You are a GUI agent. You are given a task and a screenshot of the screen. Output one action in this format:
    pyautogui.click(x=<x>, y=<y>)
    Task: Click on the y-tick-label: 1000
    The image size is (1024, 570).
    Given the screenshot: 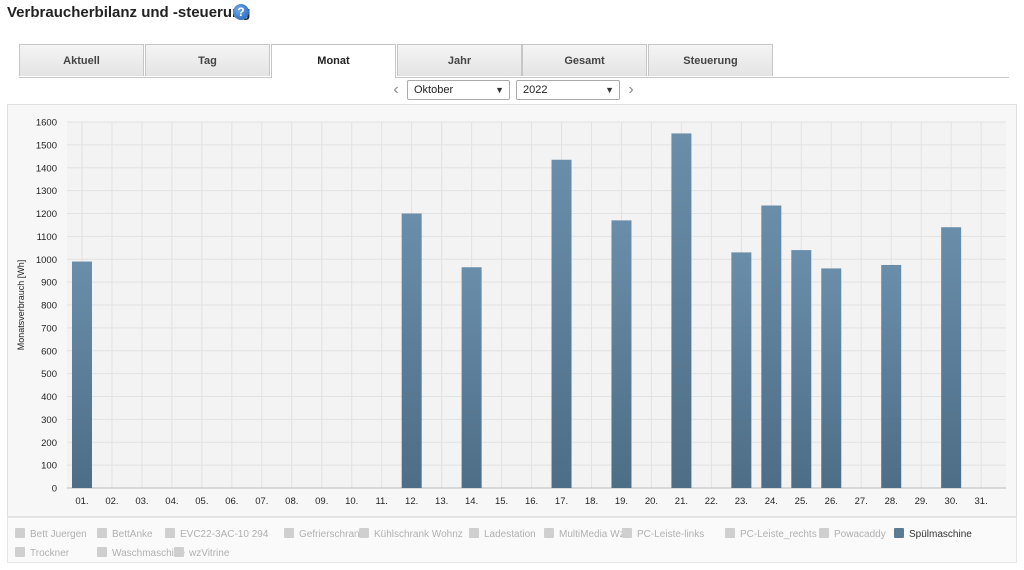 What is the action you would take?
    pyautogui.click(x=46, y=260)
    